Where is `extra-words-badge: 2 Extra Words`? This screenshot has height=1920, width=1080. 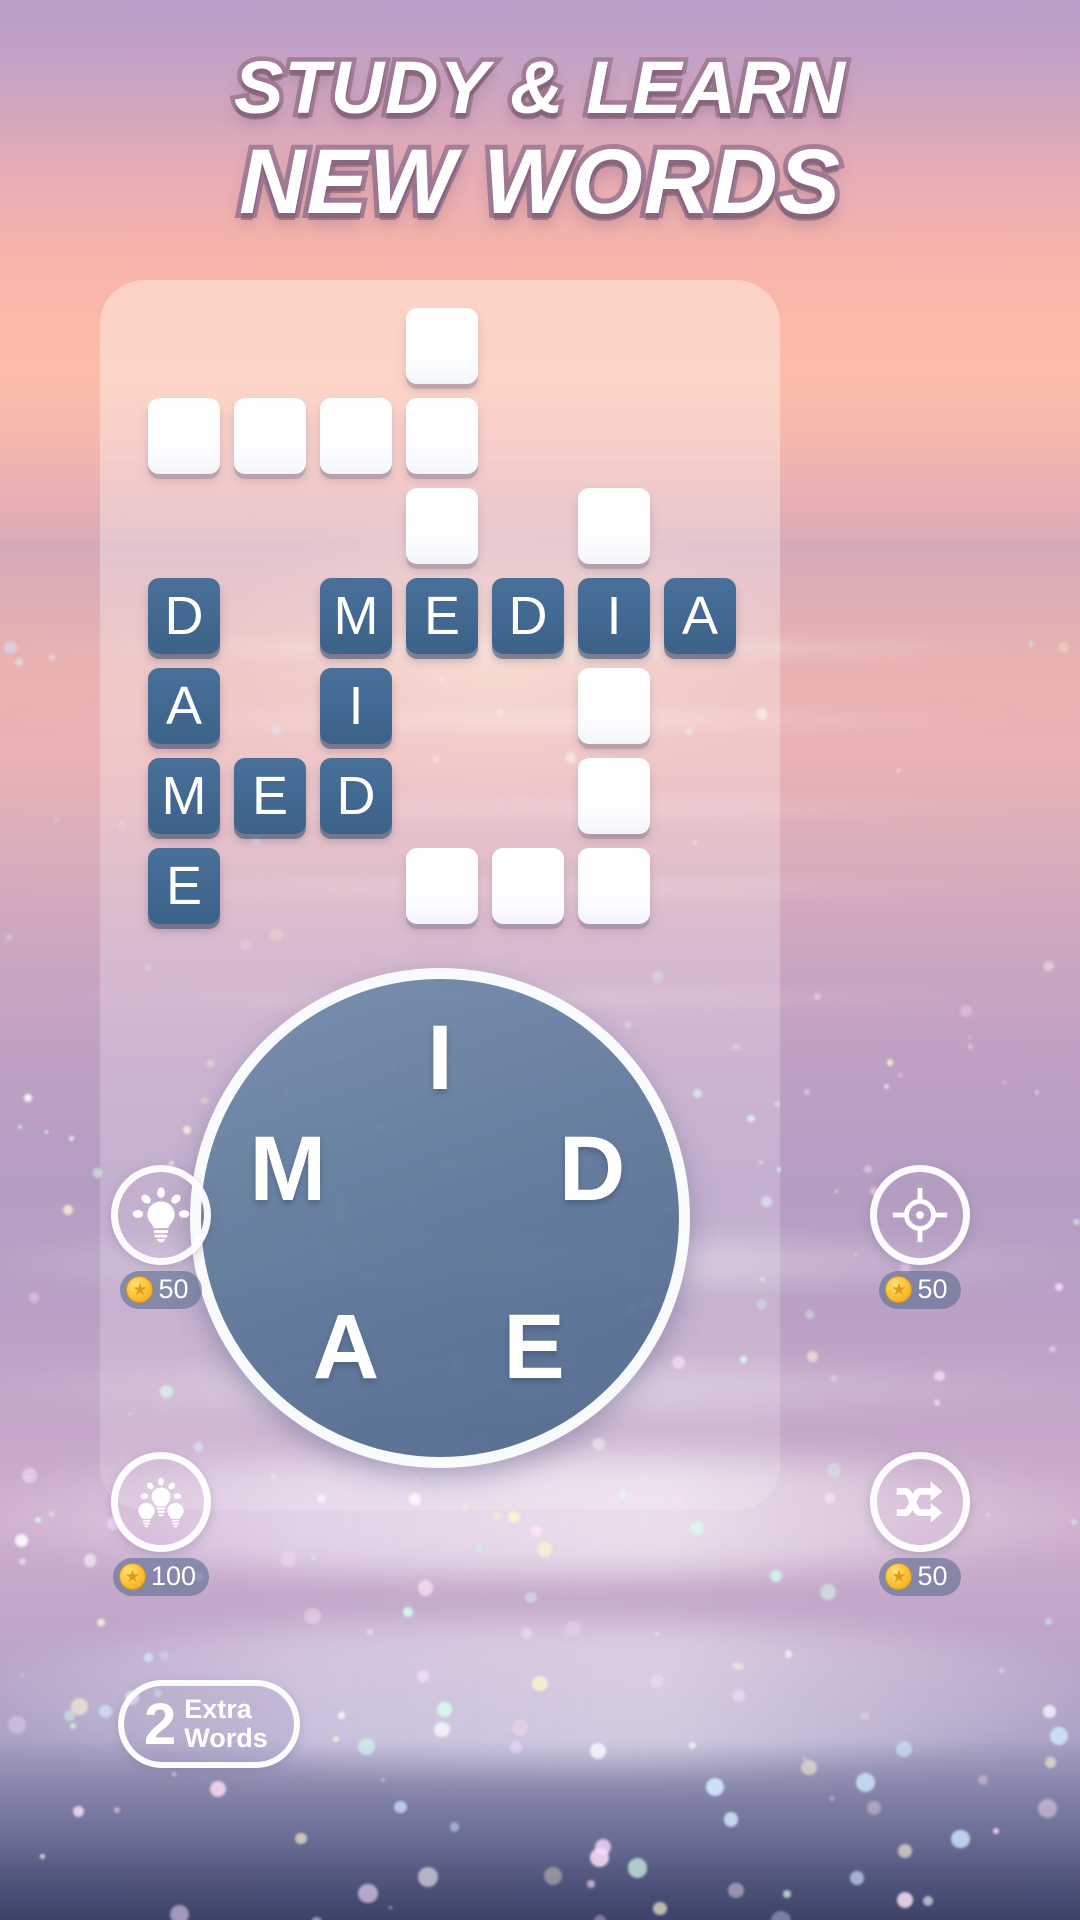 extra-words-badge: 2 Extra Words is located at coordinates (209, 1724).